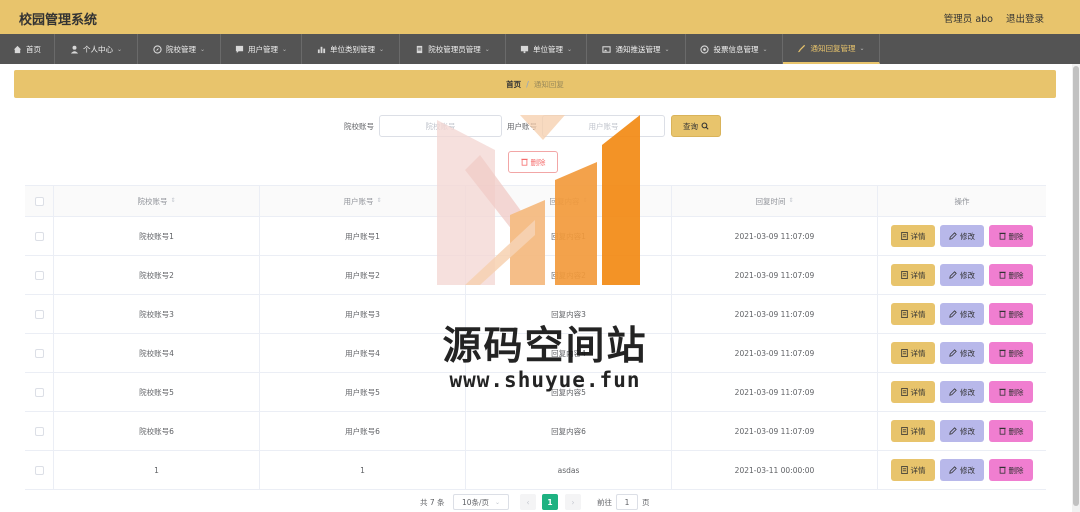 The image size is (1080, 512). What do you see at coordinates (533, 162) in the screenshot?
I see `batch-delete-button: 删除` at bounding box center [533, 162].